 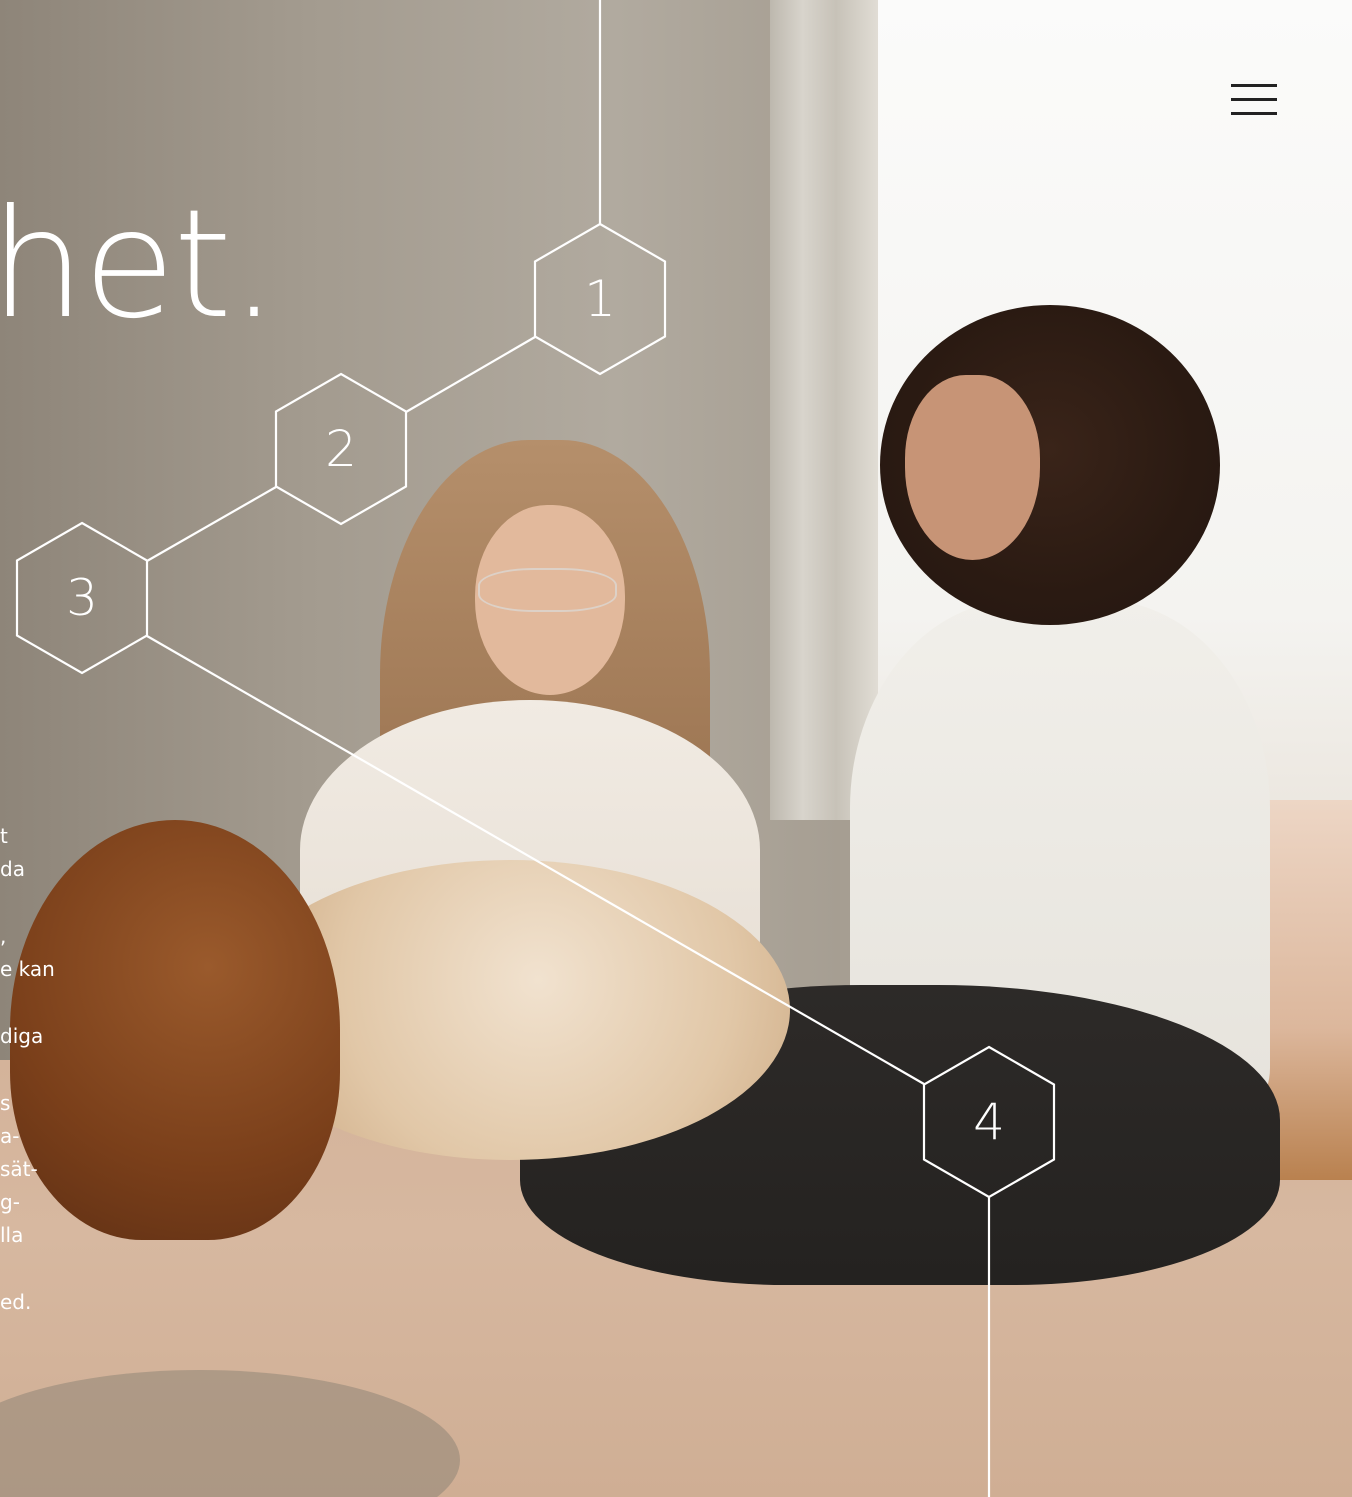 What do you see at coordinates (600, 299) in the screenshot?
I see `step-number-1: 1` at bounding box center [600, 299].